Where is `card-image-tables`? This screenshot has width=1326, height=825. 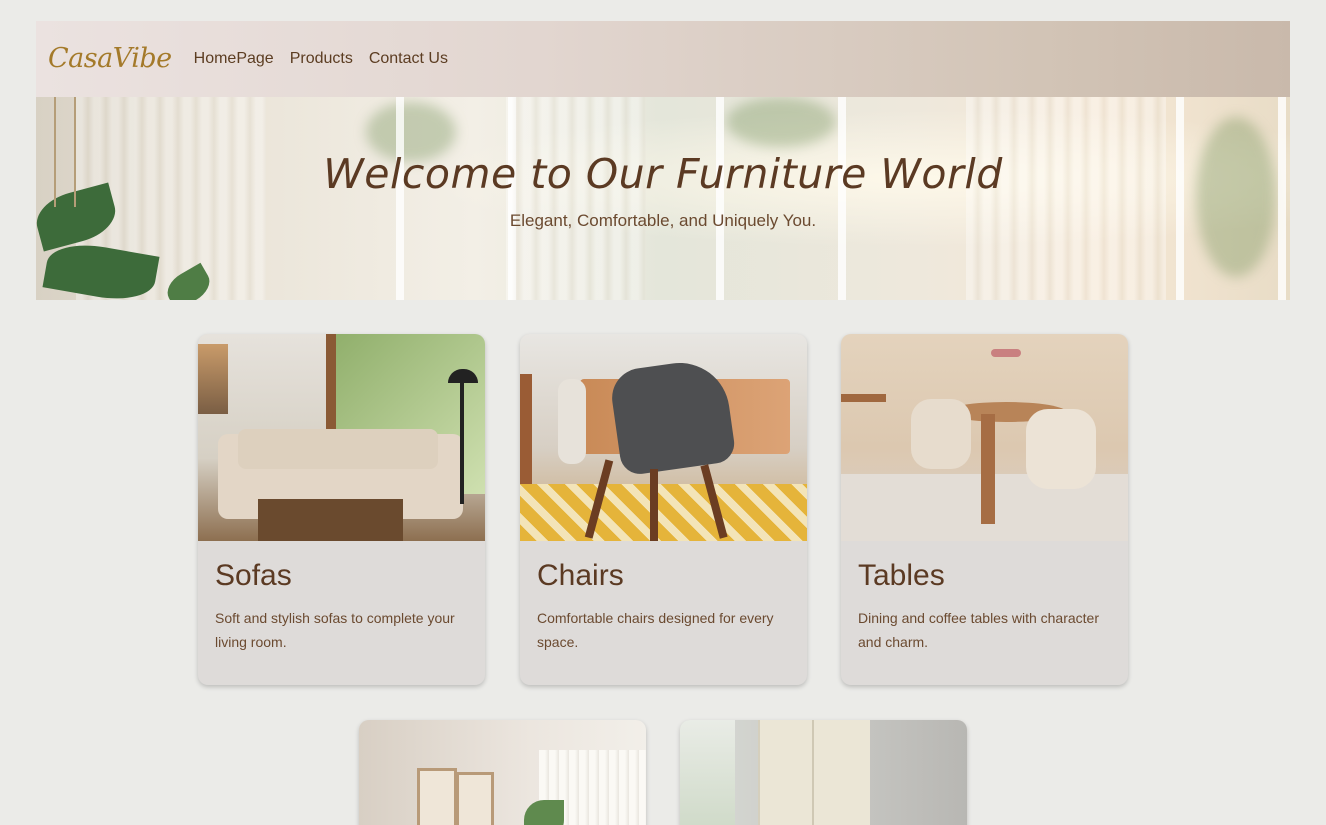
card-image-tables is located at coordinates (984, 437).